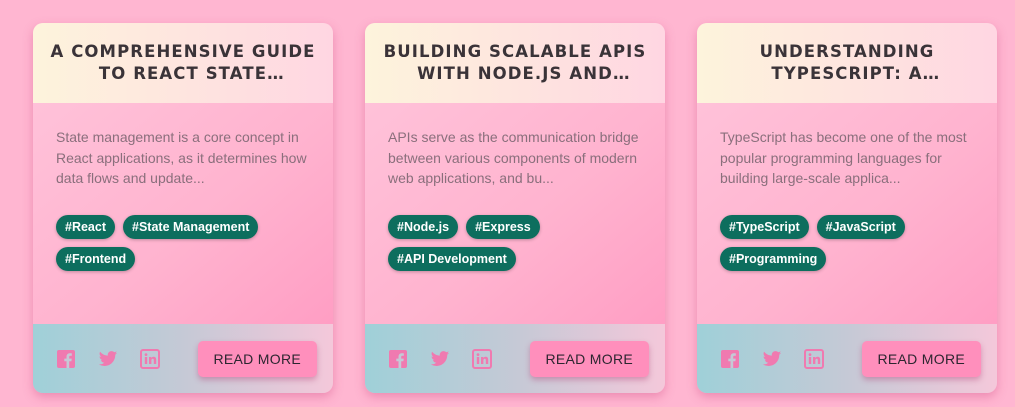 This screenshot has width=1015, height=407. What do you see at coordinates (764, 227) in the screenshot?
I see `tag-chip: #TypeScript` at bounding box center [764, 227].